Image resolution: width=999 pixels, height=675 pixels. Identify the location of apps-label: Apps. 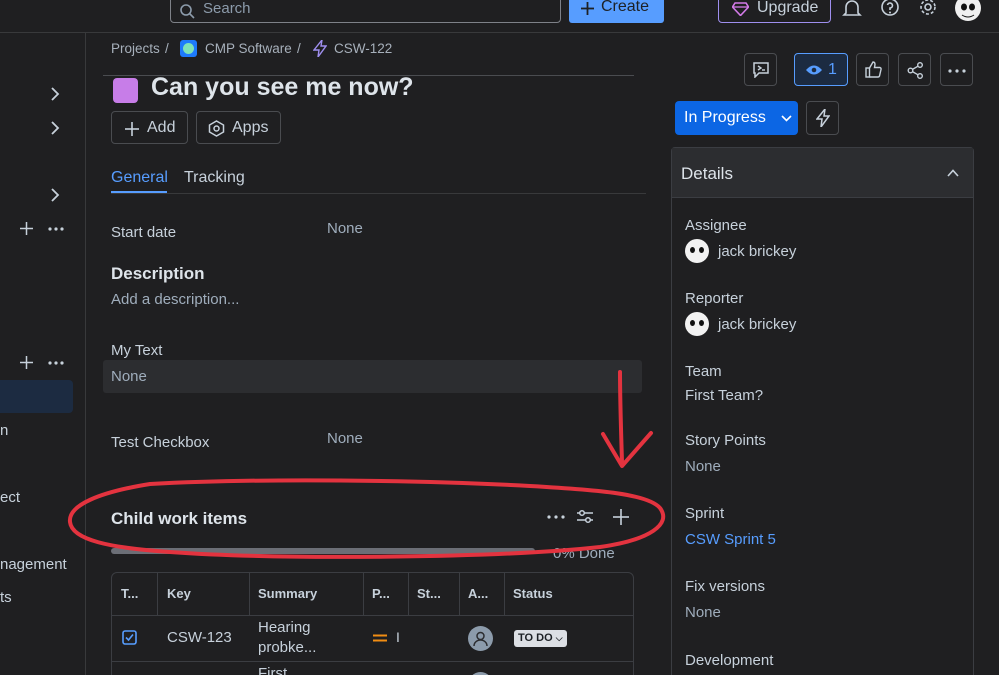
(250, 127).